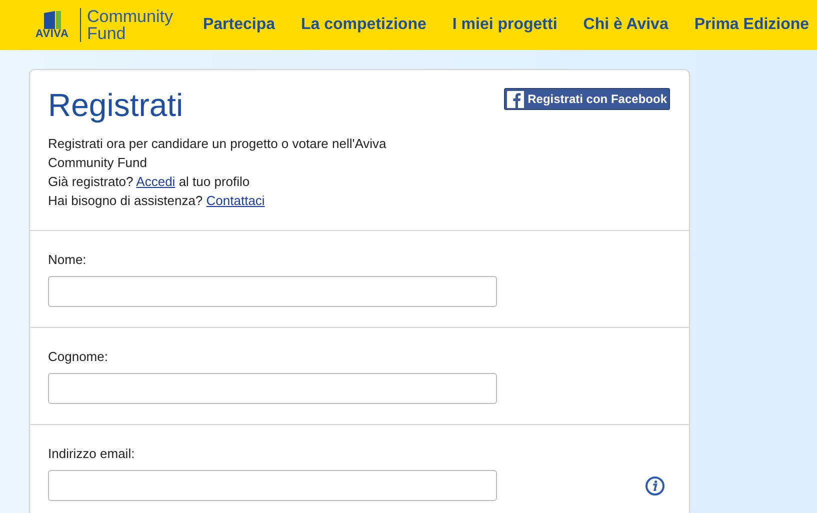  Describe the element at coordinates (68, 260) in the screenshot. I see `field-label: Nome:` at that location.